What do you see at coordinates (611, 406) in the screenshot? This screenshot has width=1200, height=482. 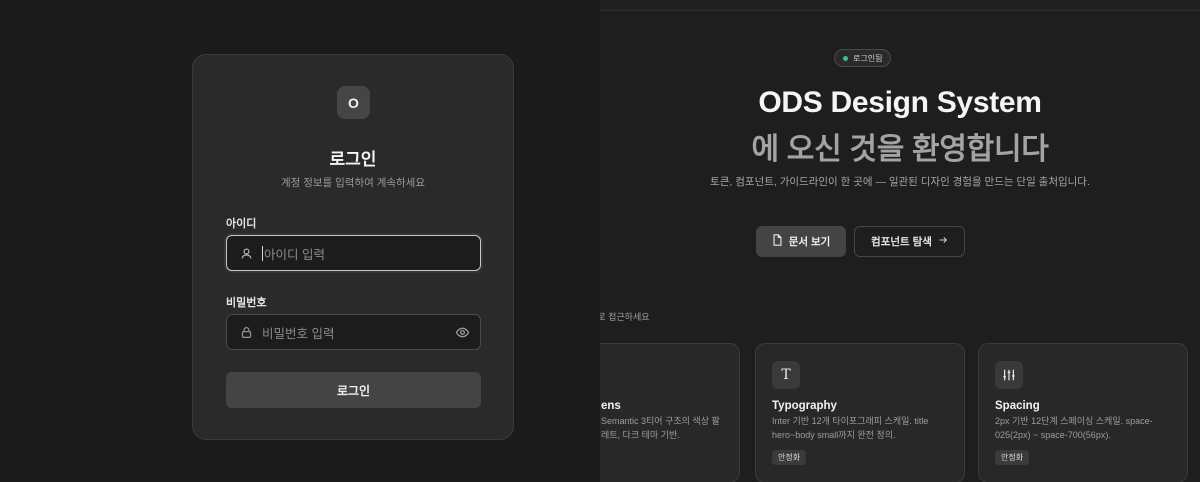 I see `feature-card-title: ens` at bounding box center [611, 406].